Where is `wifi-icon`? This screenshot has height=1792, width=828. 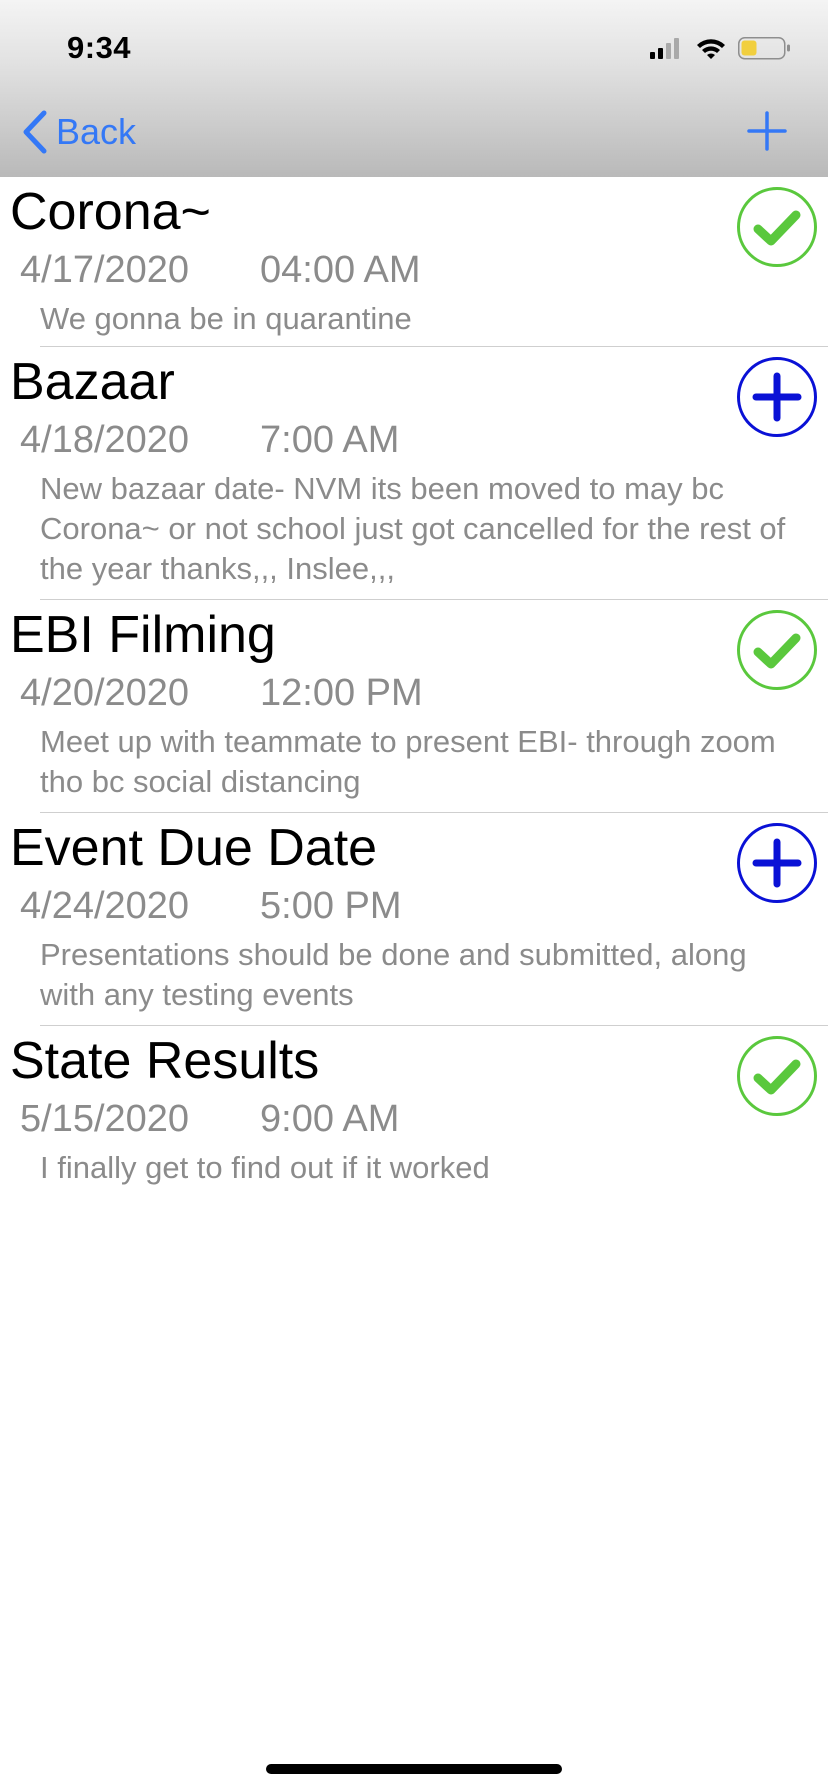 wifi-icon is located at coordinates (711, 49).